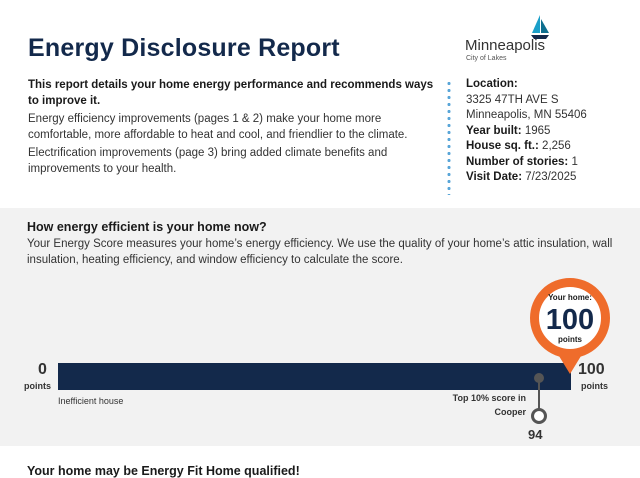  Describe the element at coordinates (512, 99) in the screenshot. I see `address-line1: 3325 47TH AVE S` at that location.